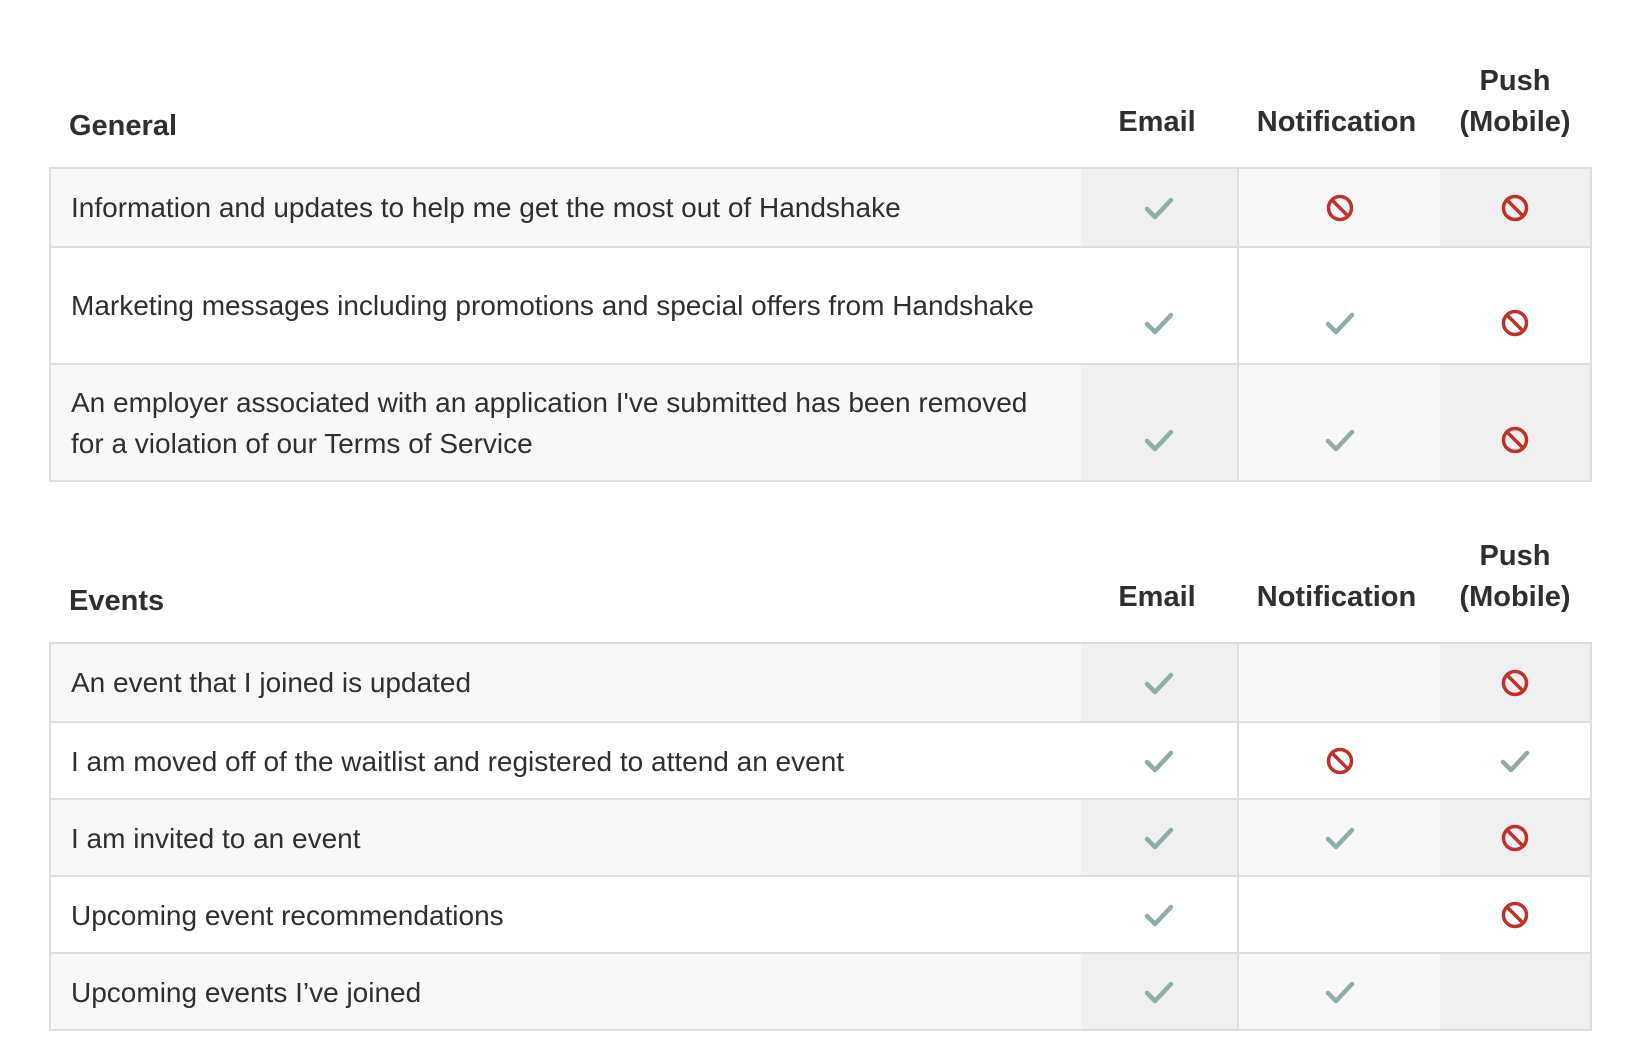 The image size is (1642, 1062). Describe the element at coordinates (820, 682) in the screenshot. I see `table-row: An event that I joined is updated` at that location.